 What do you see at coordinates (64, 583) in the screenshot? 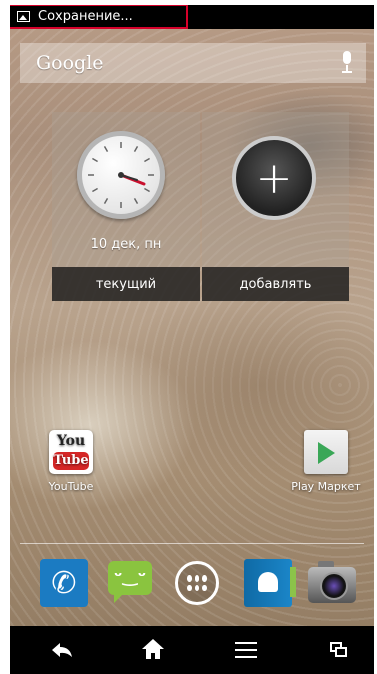
I see `phone-icon: ✆` at bounding box center [64, 583].